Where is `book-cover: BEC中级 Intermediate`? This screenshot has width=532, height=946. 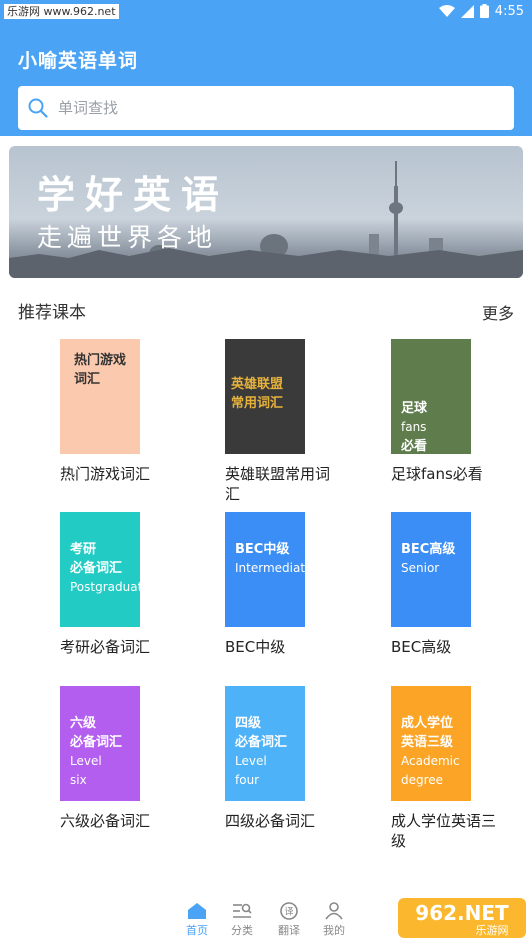
book-cover: BEC中级 Intermediate is located at coordinates (265, 569).